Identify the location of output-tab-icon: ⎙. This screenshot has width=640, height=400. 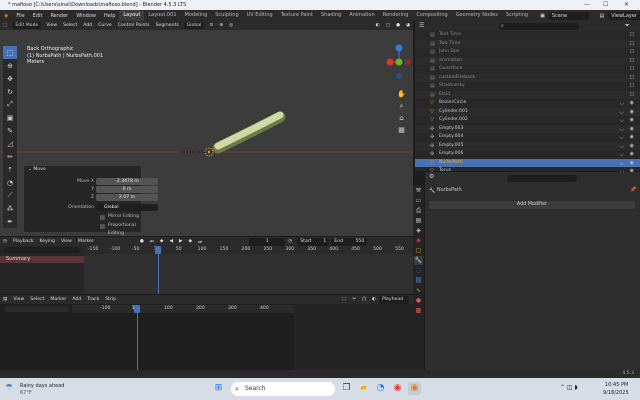
(418, 210).